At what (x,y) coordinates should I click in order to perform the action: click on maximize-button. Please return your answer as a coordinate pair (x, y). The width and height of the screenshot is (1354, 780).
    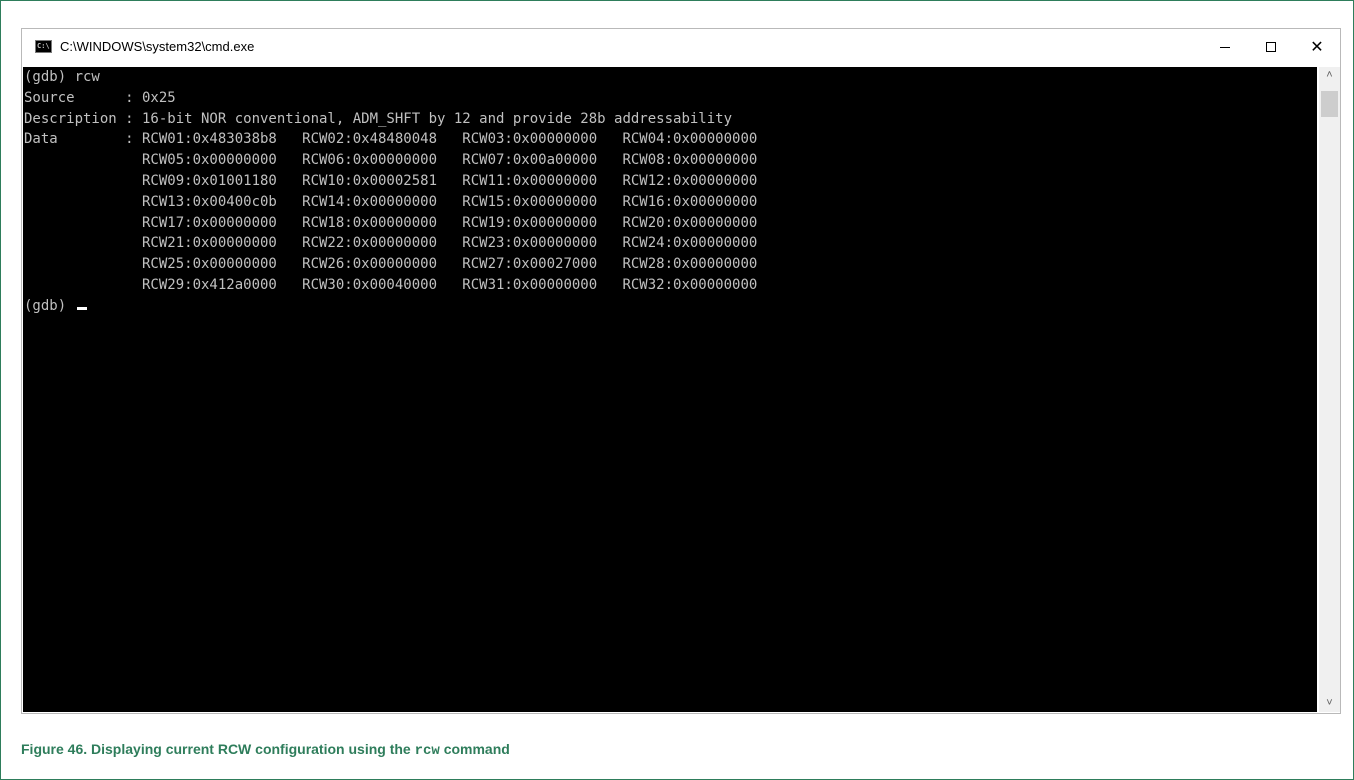
    Looking at the image, I should click on (1271, 47).